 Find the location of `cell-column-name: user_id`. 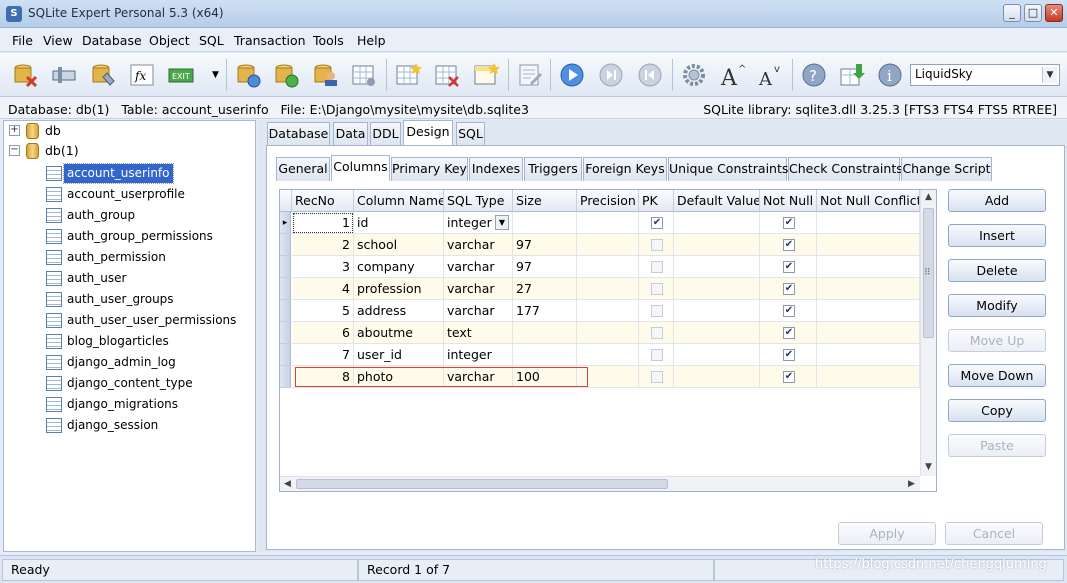

cell-column-name: user_id is located at coordinates (399, 355).